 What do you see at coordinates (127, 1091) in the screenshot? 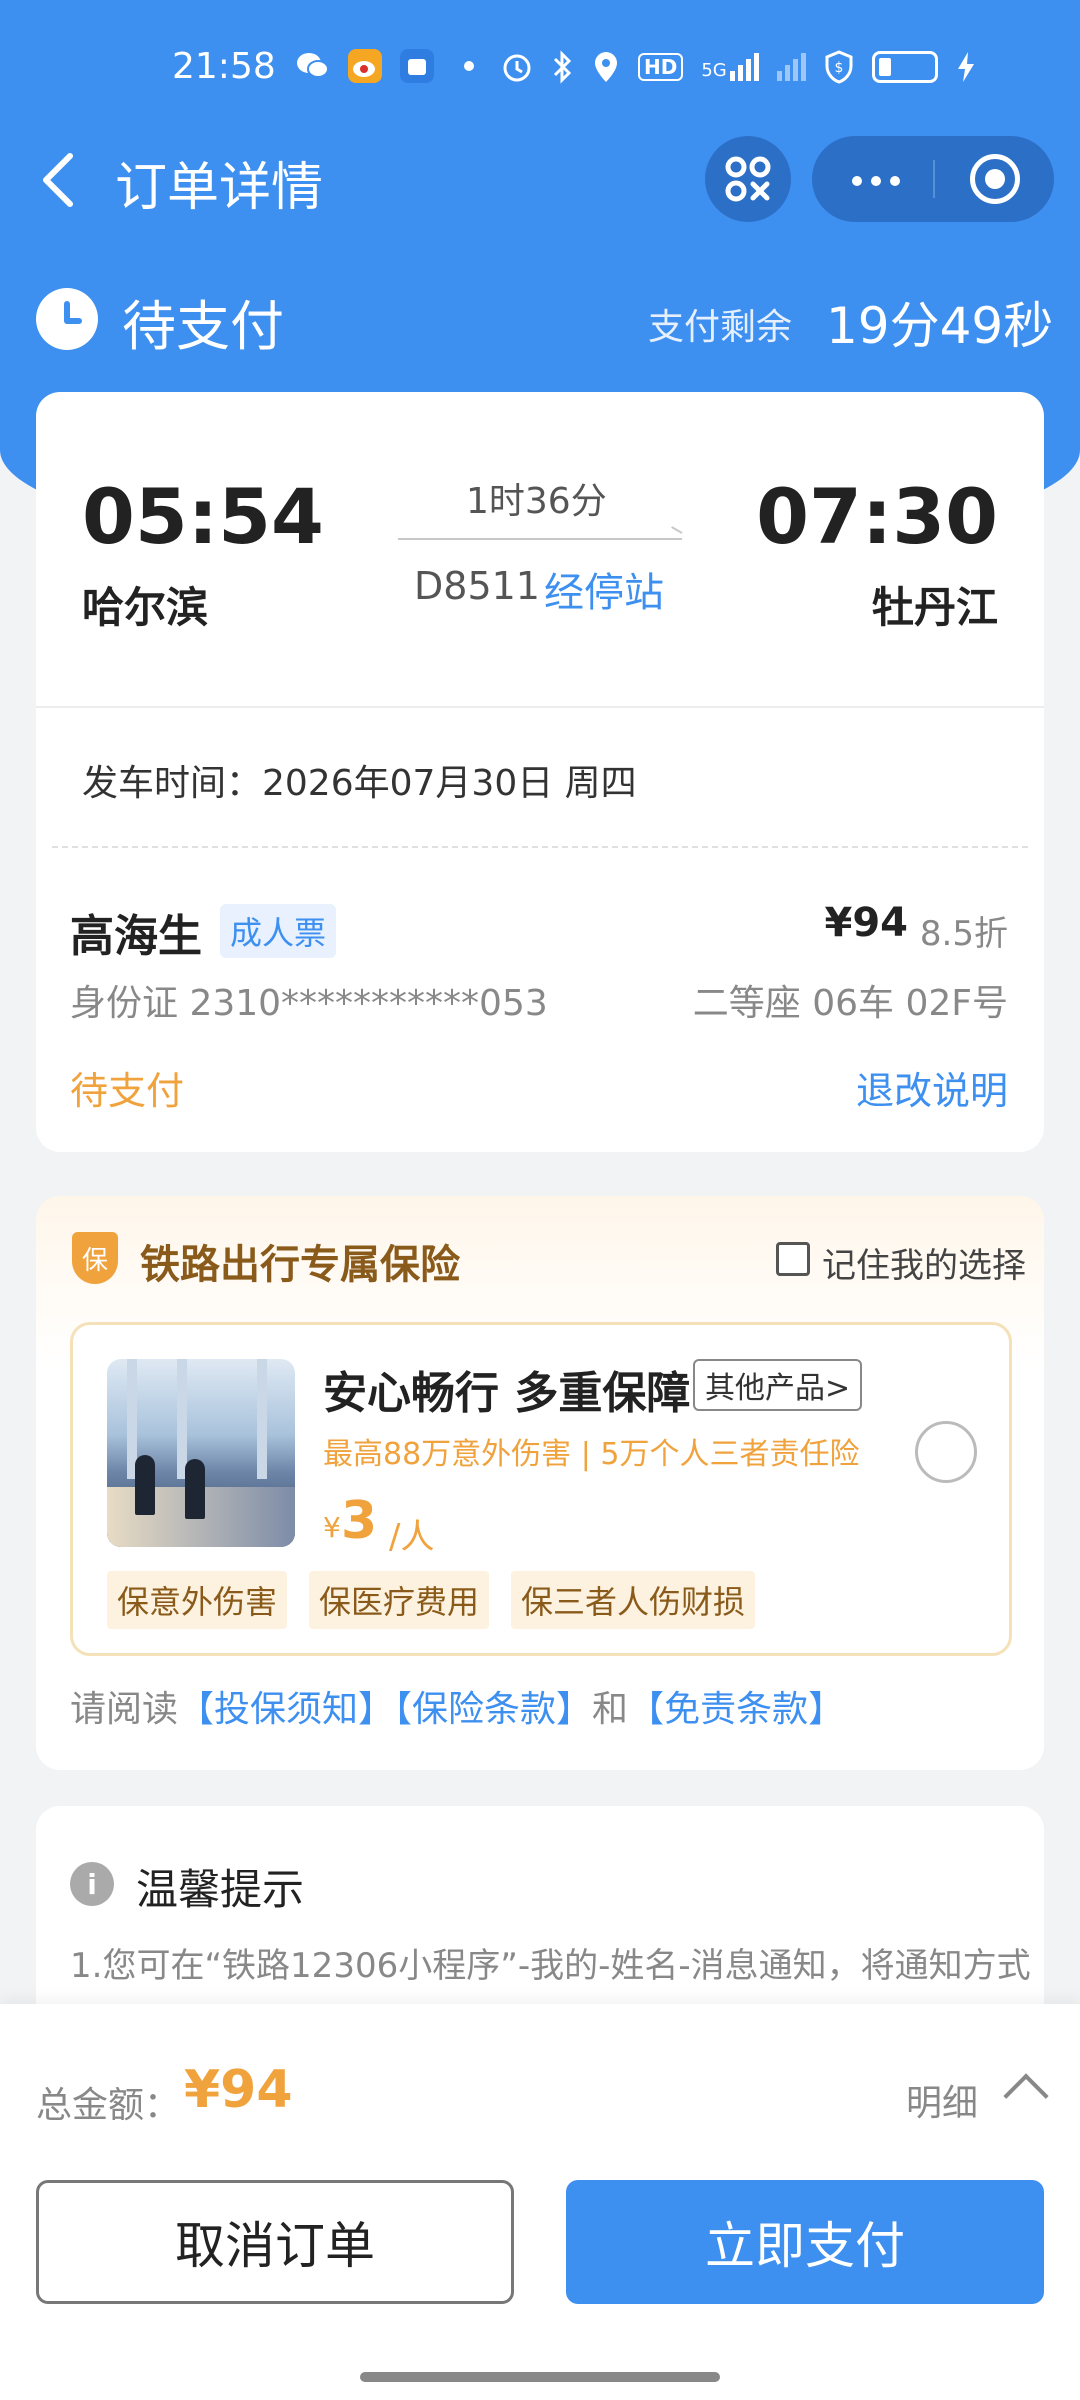
I see `ticket-status: 待支付` at bounding box center [127, 1091].